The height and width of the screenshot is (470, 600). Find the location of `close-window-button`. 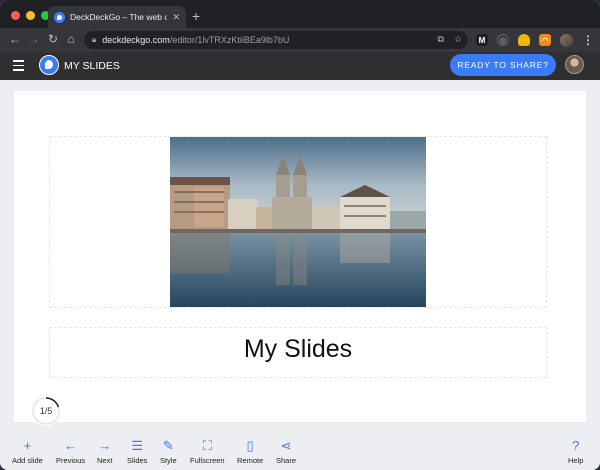

close-window-button is located at coordinates (15, 15).